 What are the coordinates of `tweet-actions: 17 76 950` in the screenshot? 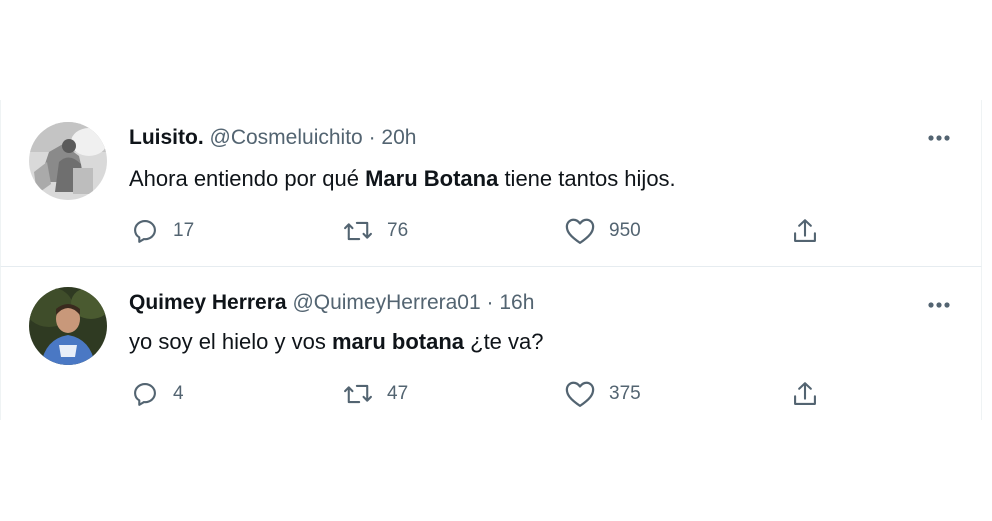 It's located at (479, 231).